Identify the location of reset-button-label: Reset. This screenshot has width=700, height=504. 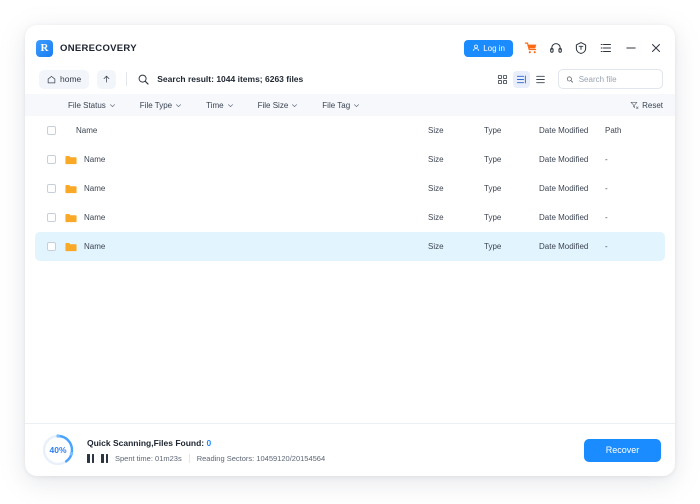
(652, 105).